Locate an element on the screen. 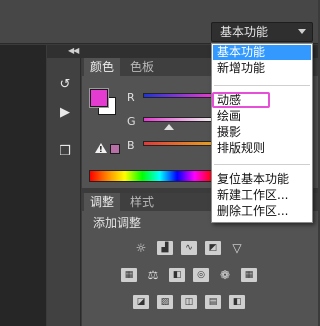 This screenshot has height=326, width=320. channel-r-slider is located at coordinates (178, 95).